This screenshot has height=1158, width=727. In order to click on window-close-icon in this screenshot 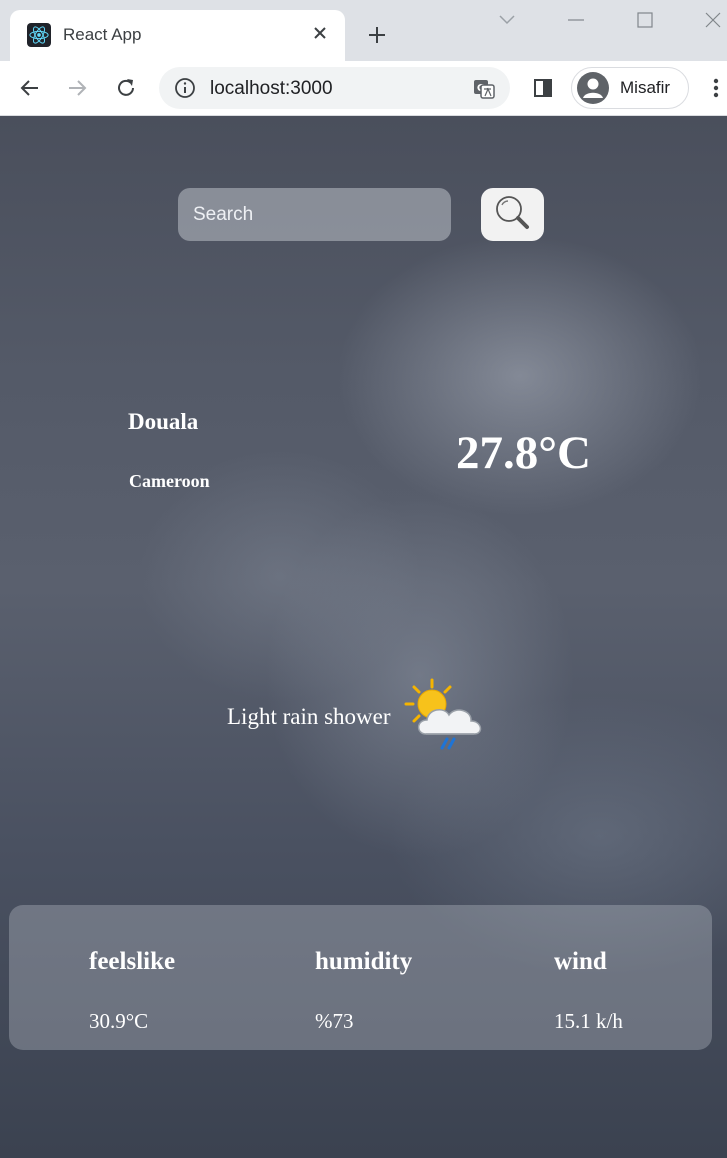, I will do `click(712, 20)`.